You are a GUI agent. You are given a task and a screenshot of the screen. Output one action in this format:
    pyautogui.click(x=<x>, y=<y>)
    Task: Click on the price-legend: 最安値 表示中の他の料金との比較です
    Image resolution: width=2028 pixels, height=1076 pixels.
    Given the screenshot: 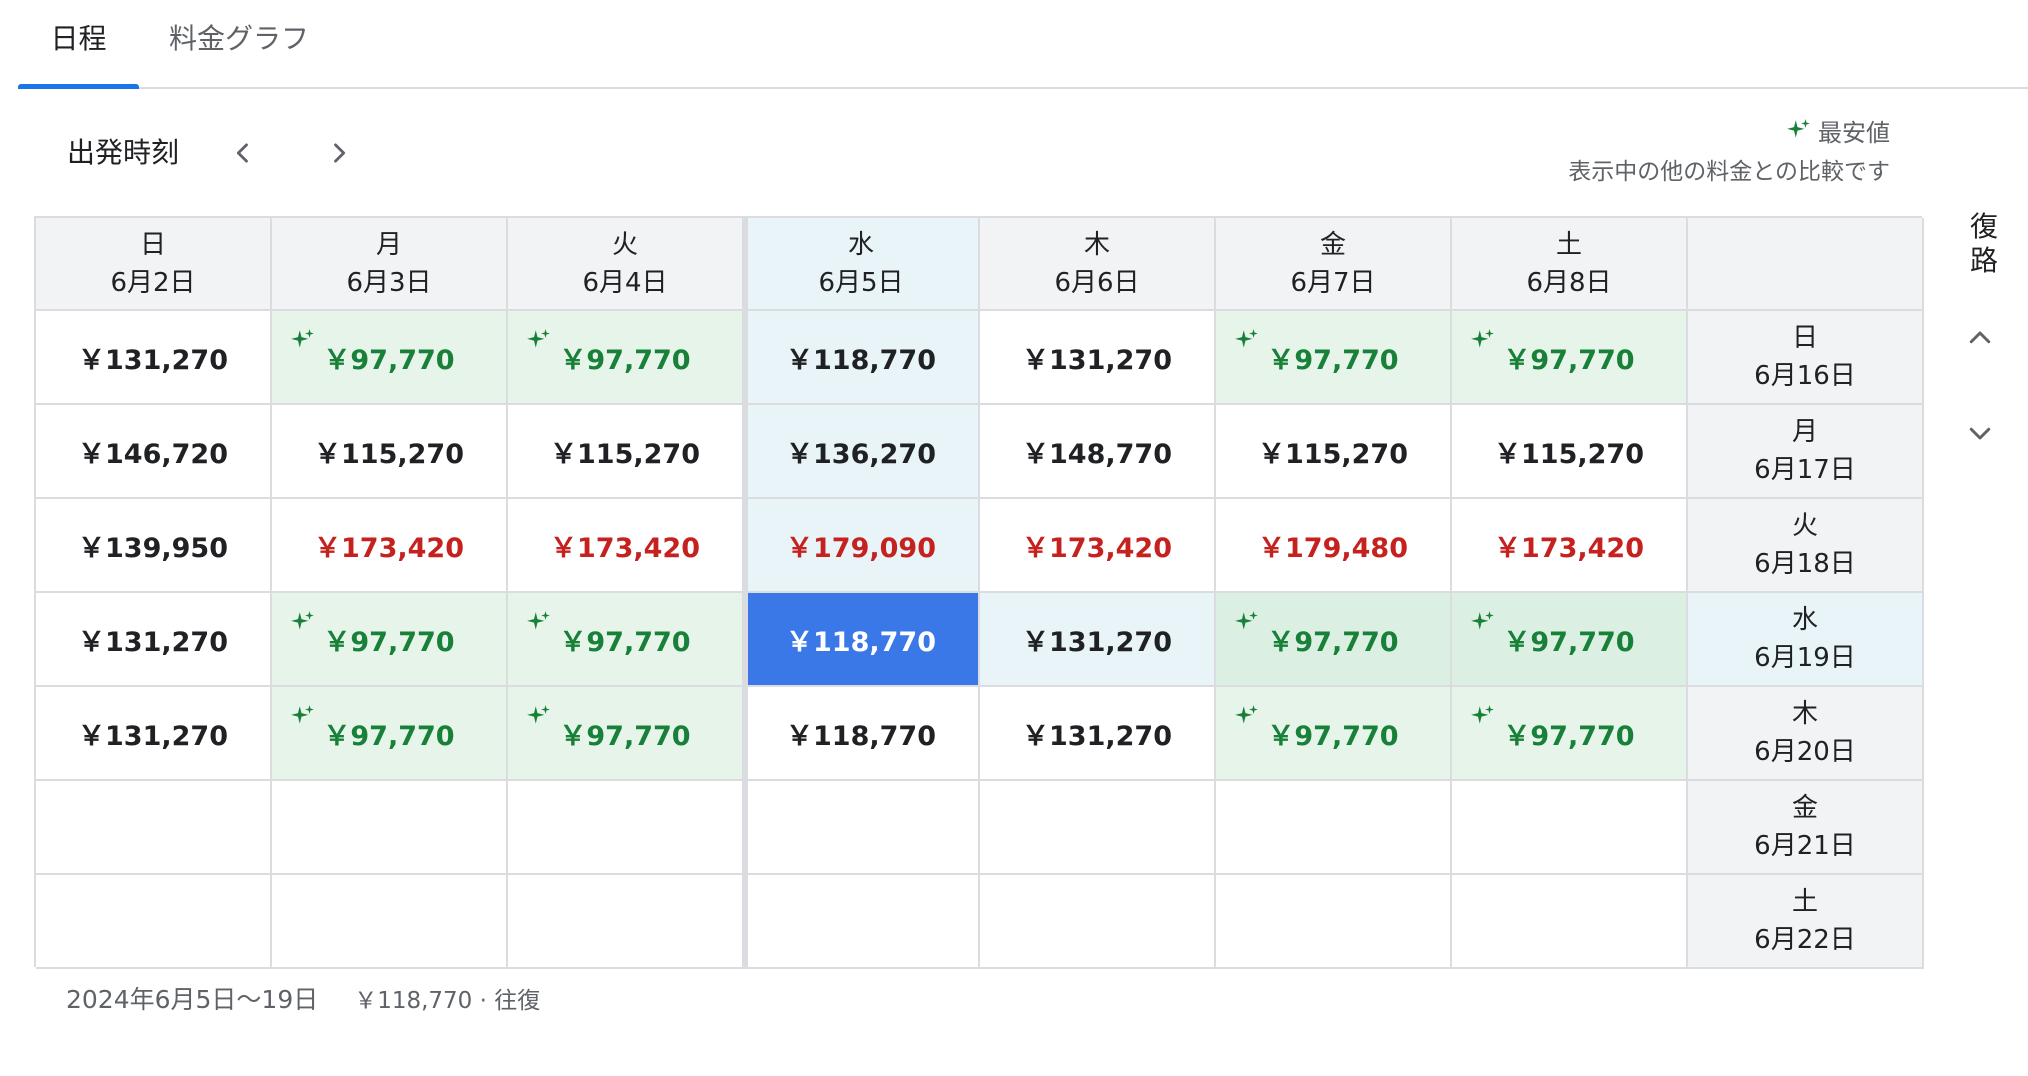 What is the action you would take?
    pyautogui.click(x=1729, y=149)
    